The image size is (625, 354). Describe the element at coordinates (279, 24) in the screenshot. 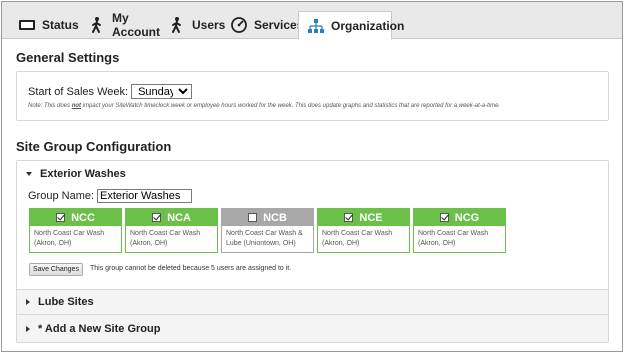

I see `tab-label: Services` at that location.